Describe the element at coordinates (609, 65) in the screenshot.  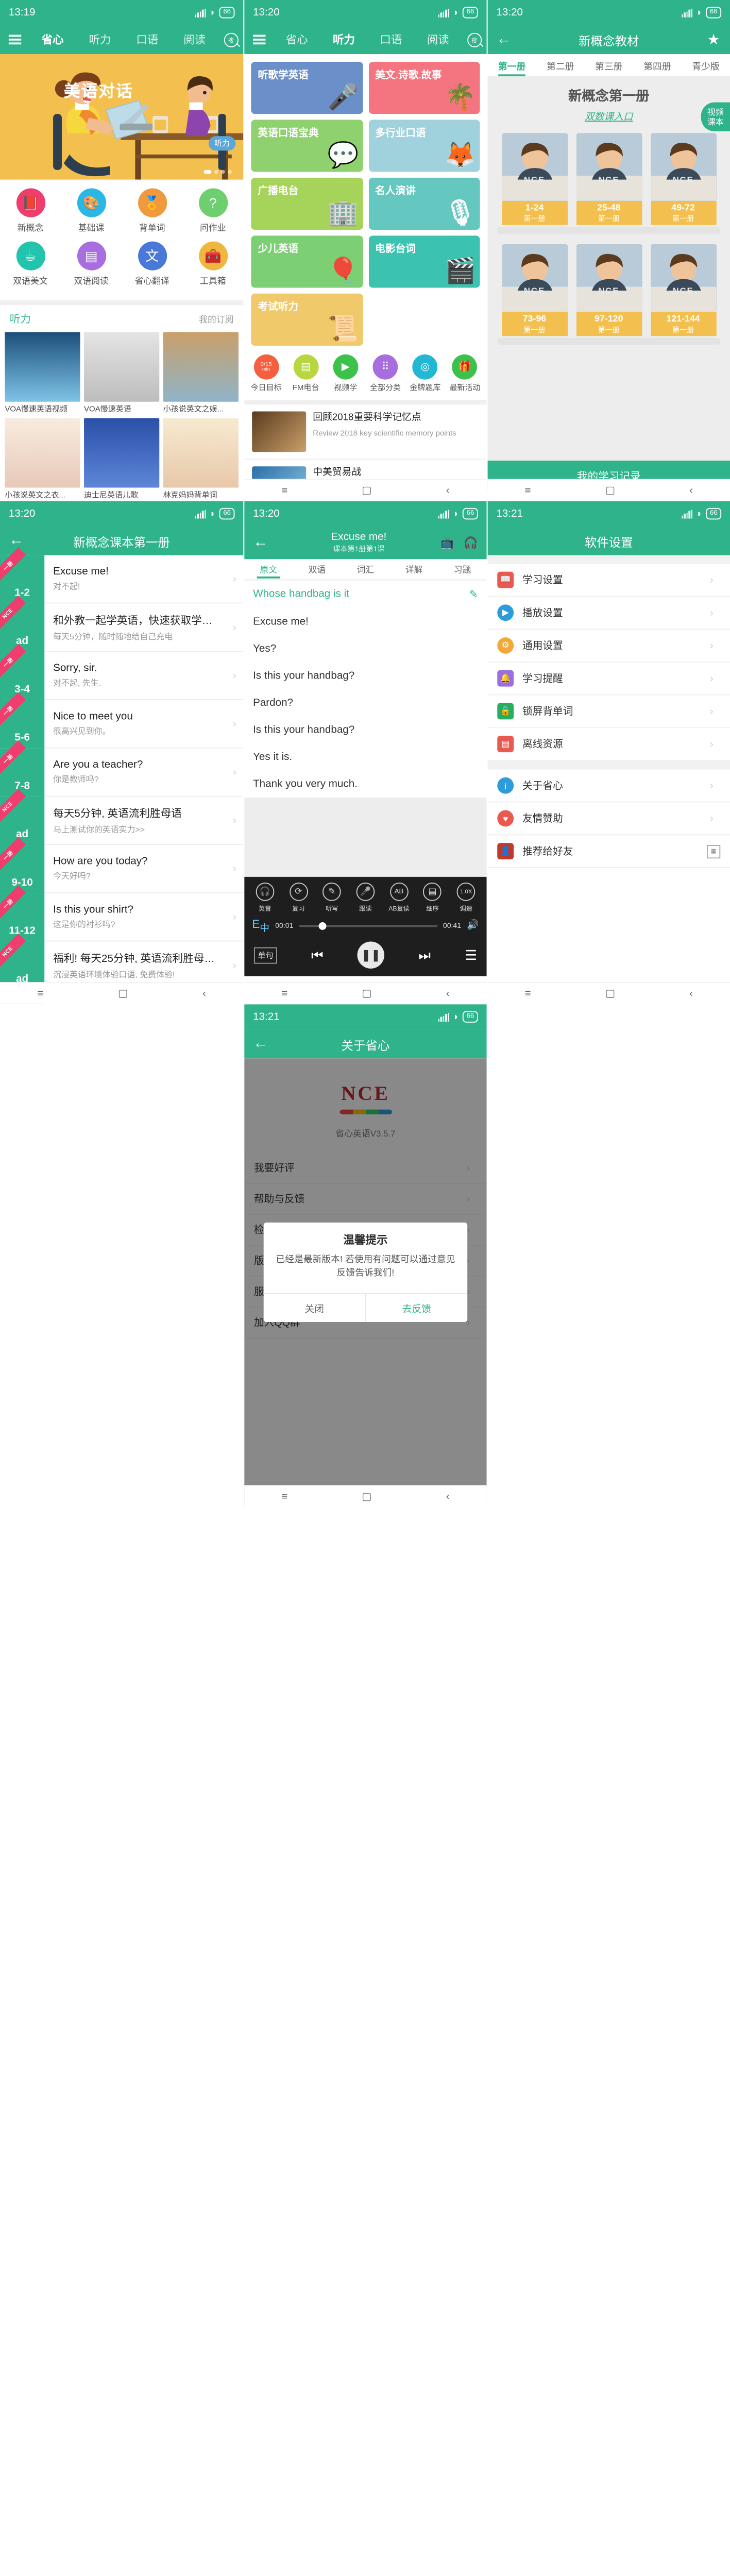
I see `tab-volume-3: 第三册` at that location.